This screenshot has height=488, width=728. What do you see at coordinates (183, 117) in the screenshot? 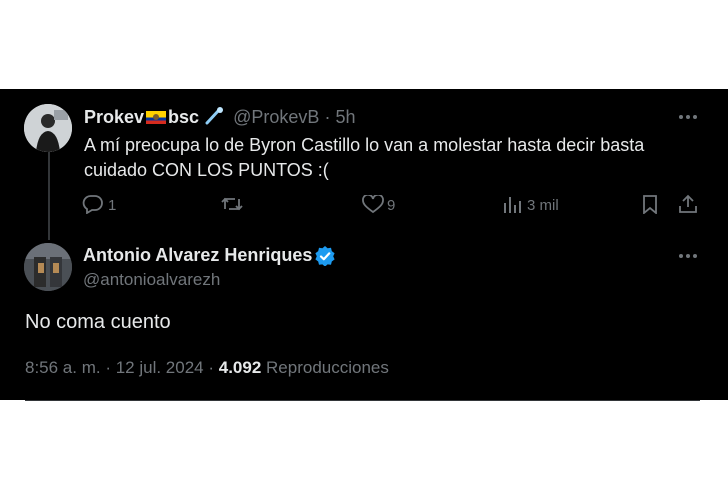
I see `reply-name-suffix: bsc` at bounding box center [183, 117].